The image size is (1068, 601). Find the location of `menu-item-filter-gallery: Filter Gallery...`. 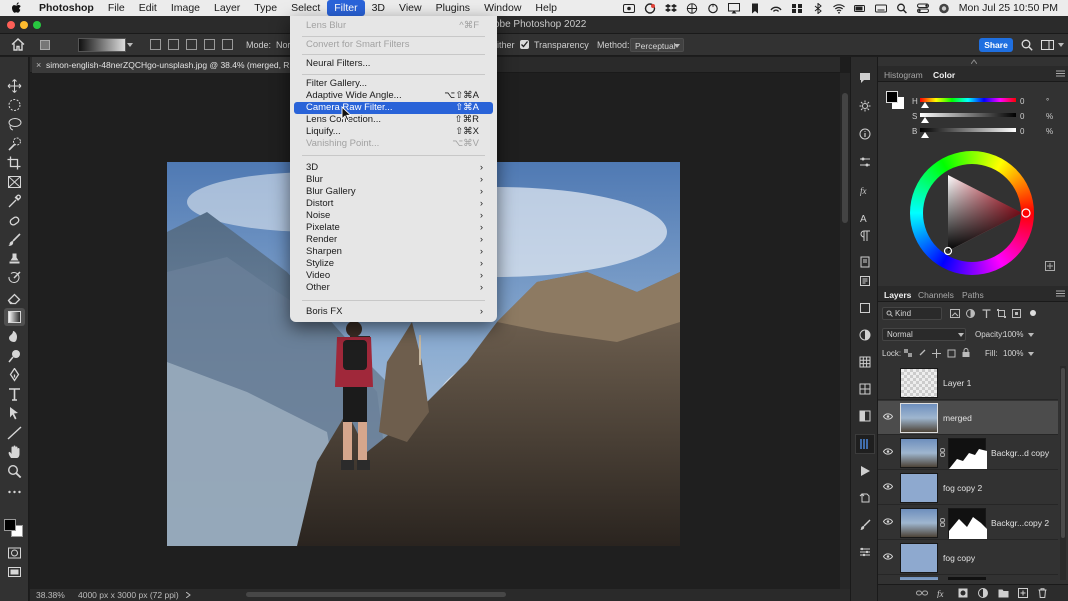

menu-item-filter-gallery: Filter Gallery... is located at coordinates (393, 84).